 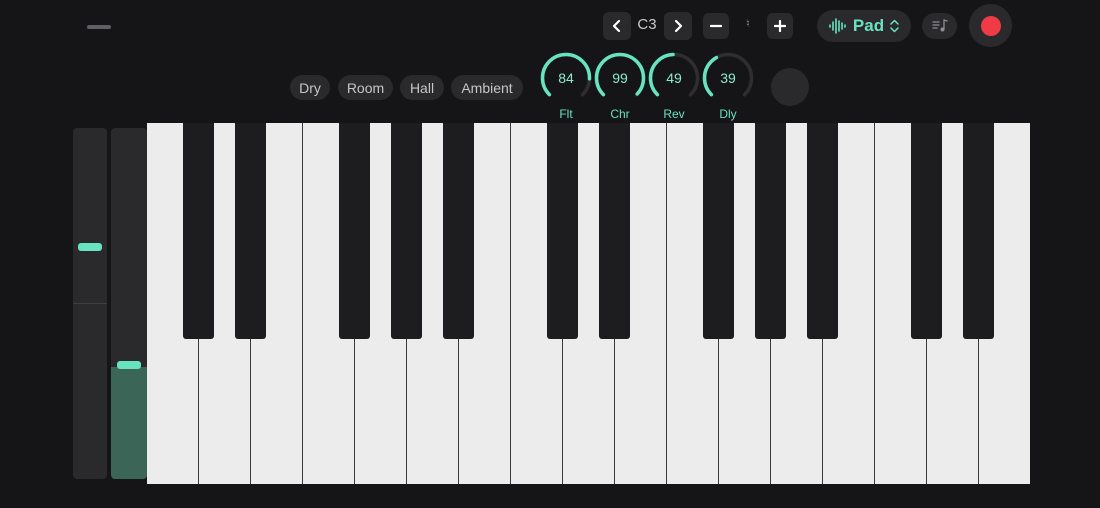 I want to click on chevron-up-down-icon, so click(x=894, y=26).